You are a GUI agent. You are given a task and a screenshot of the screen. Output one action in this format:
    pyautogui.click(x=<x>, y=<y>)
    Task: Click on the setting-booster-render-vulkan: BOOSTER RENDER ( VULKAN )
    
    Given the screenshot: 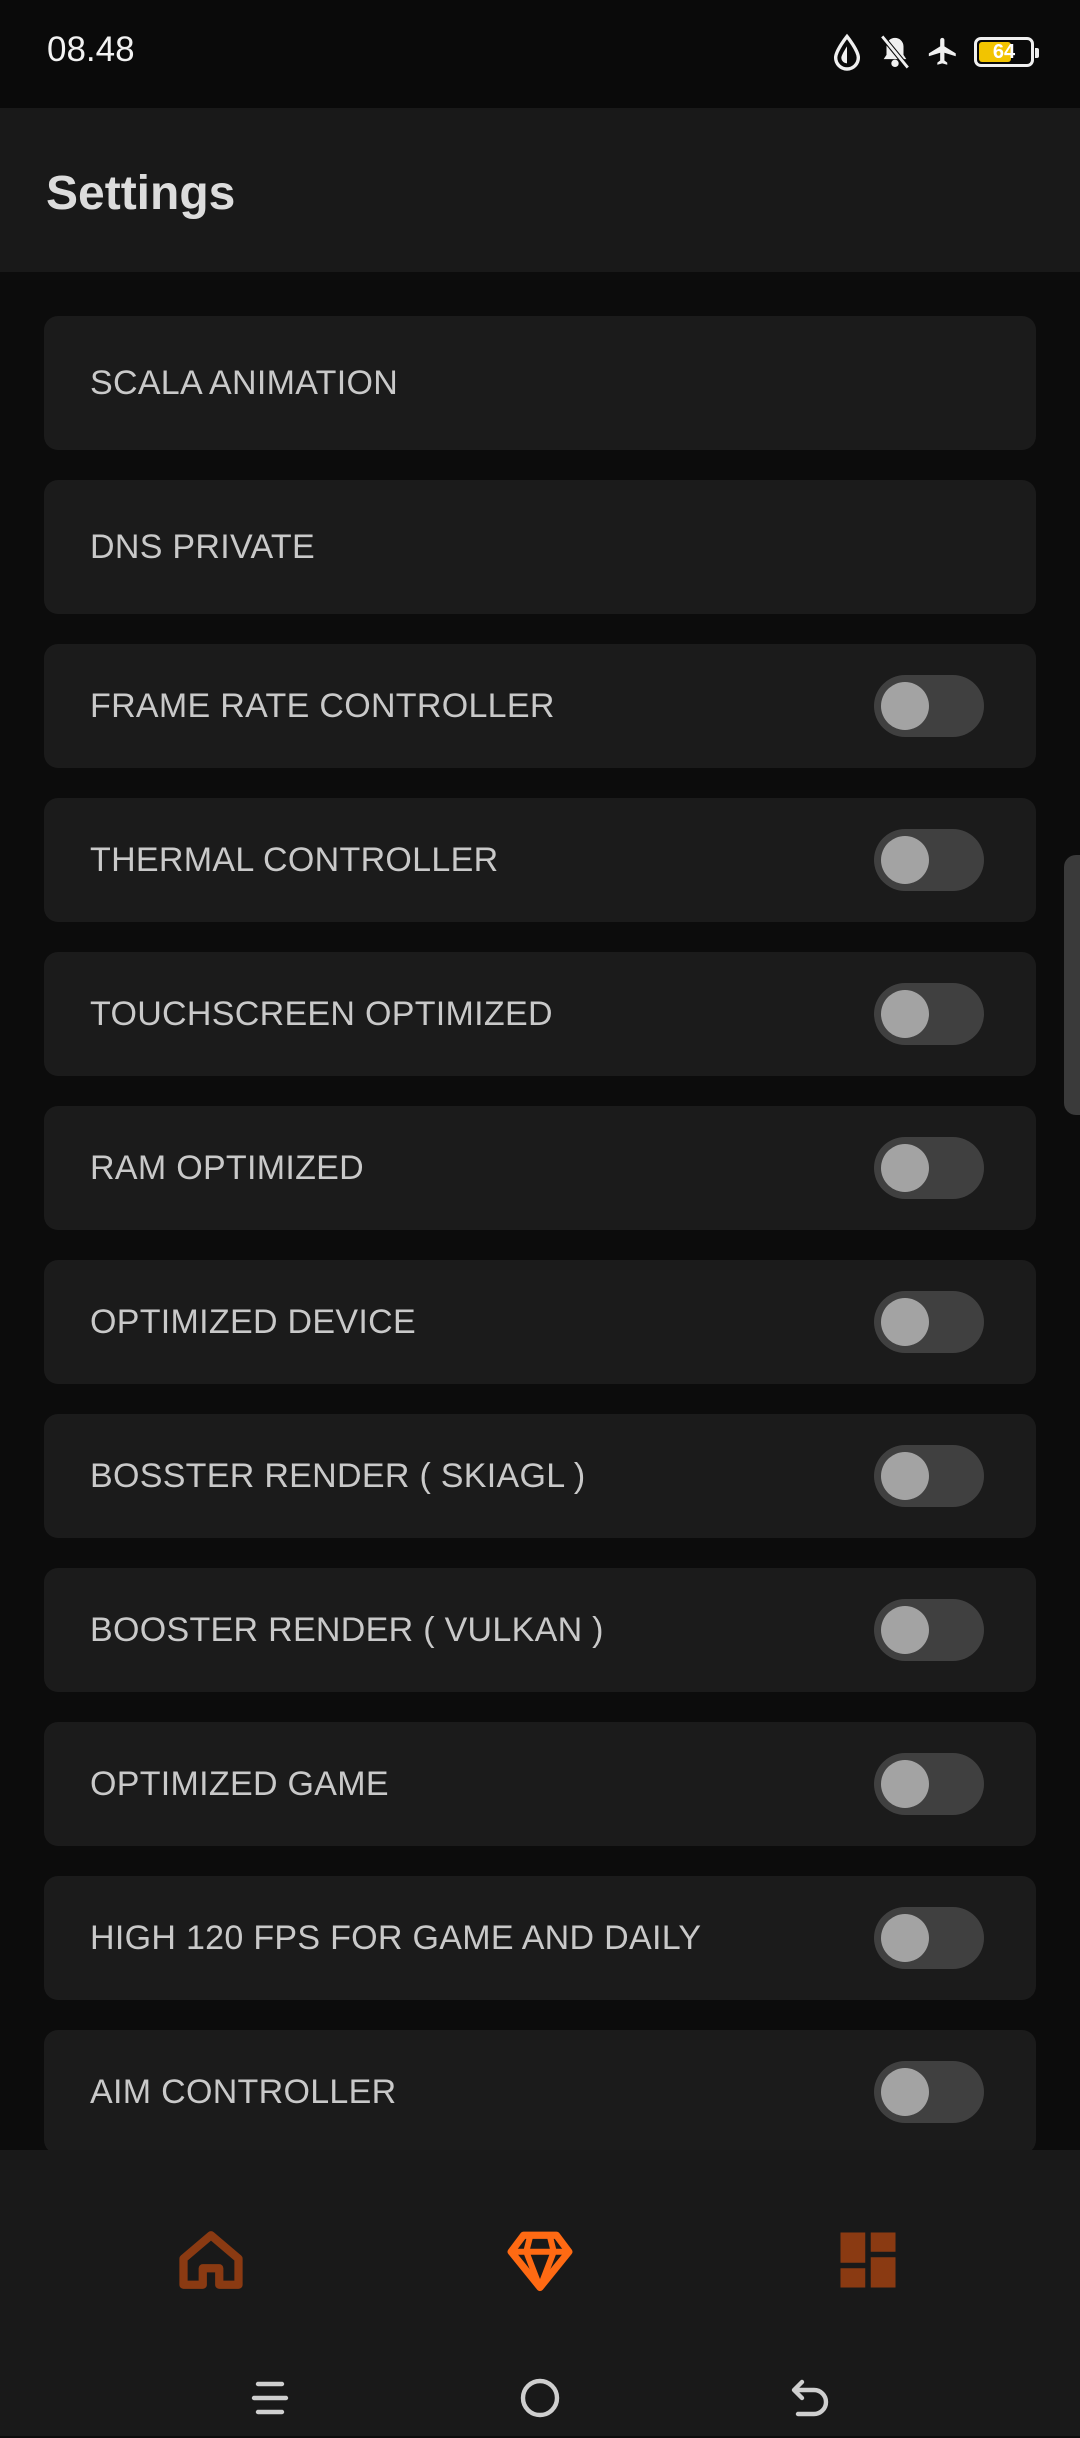 What is the action you would take?
    pyautogui.click(x=540, y=1630)
    